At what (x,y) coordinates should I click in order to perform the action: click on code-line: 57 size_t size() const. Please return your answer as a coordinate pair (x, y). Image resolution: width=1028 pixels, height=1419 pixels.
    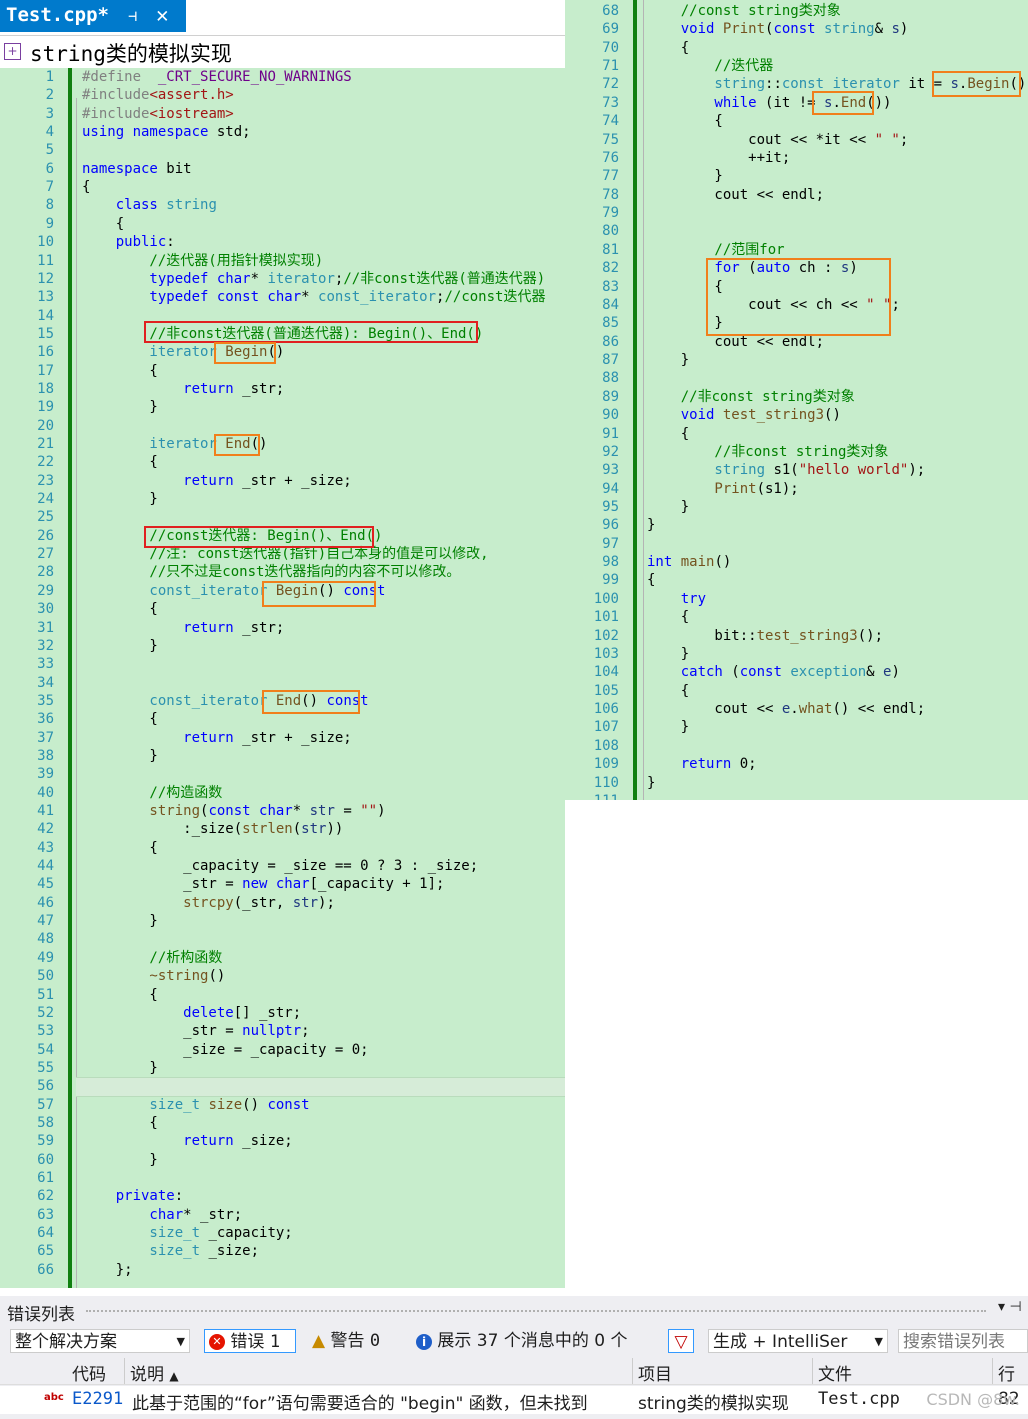
    Looking at the image, I should click on (282, 1105).